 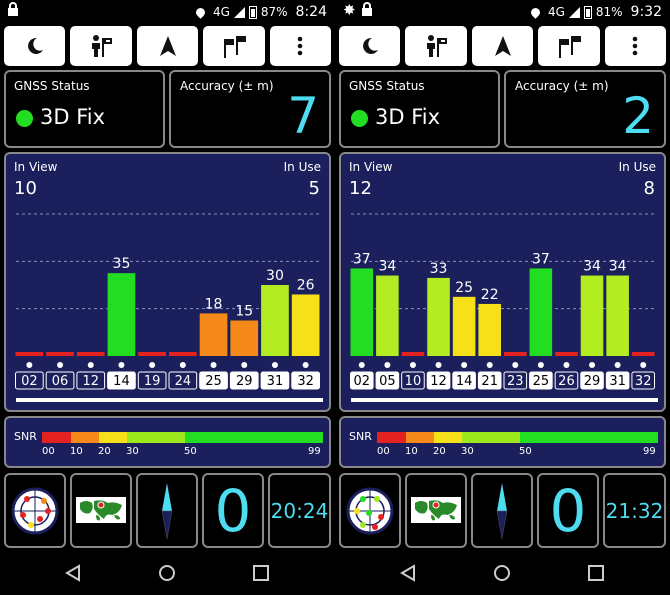 I want to click on prn-label: 06, so click(x=60, y=381).